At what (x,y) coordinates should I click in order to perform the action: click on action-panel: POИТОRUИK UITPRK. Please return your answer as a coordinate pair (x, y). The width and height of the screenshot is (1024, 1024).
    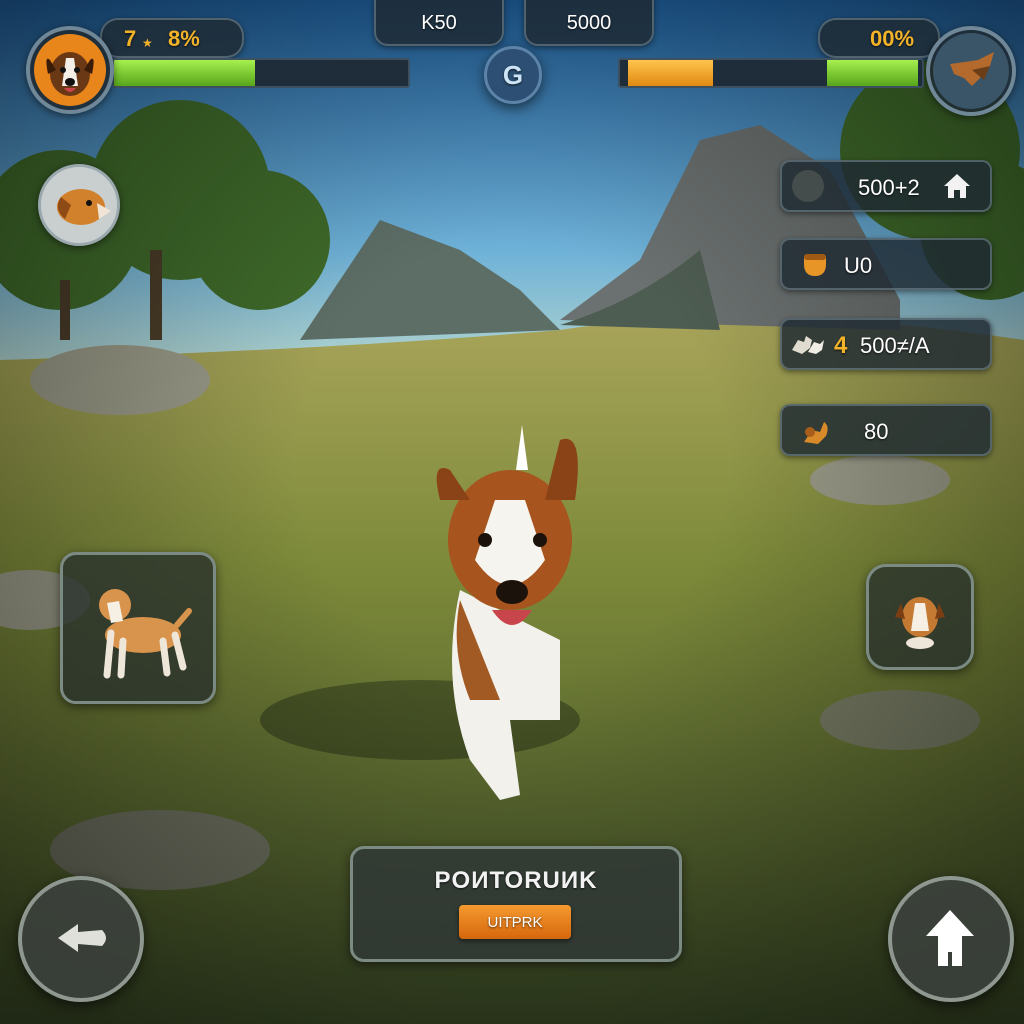
    Looking at the image, I should click on (516, 904).